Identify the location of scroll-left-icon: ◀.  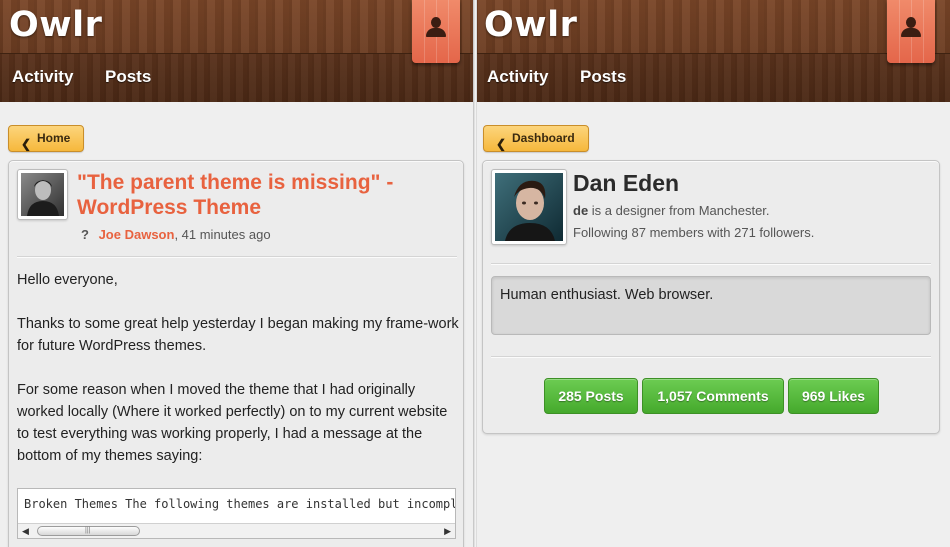
(25, 531).